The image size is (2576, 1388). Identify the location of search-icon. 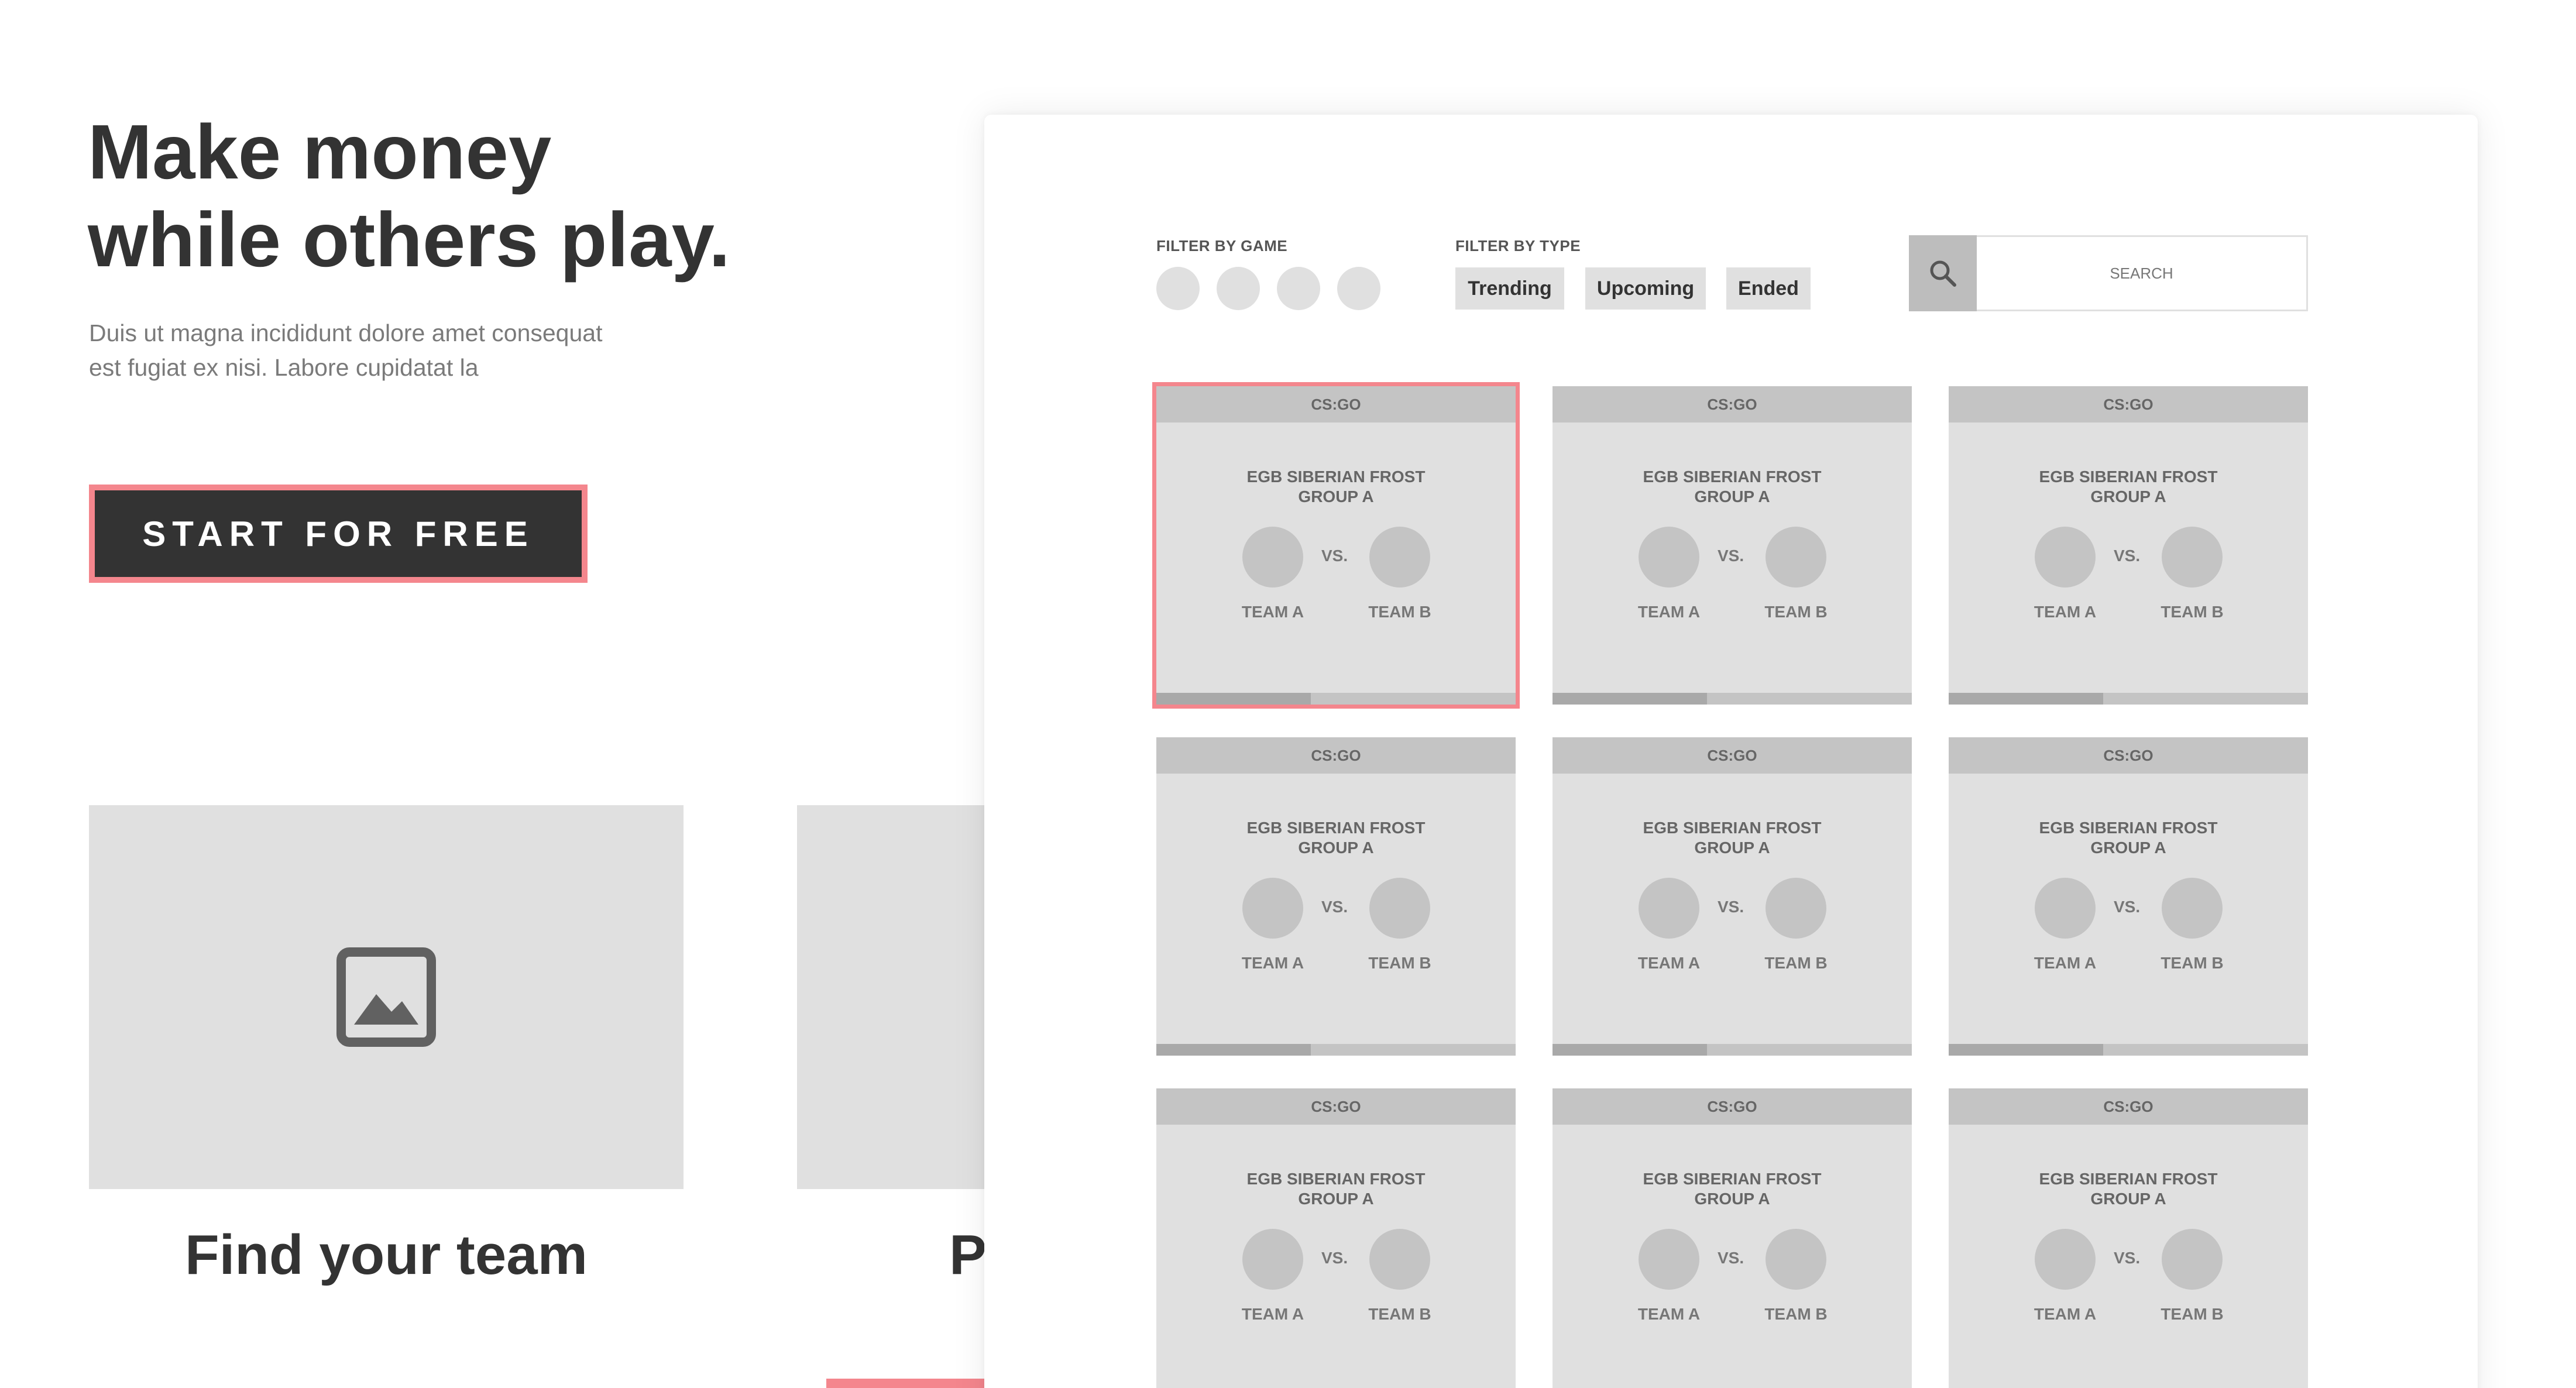
(1943, 273).